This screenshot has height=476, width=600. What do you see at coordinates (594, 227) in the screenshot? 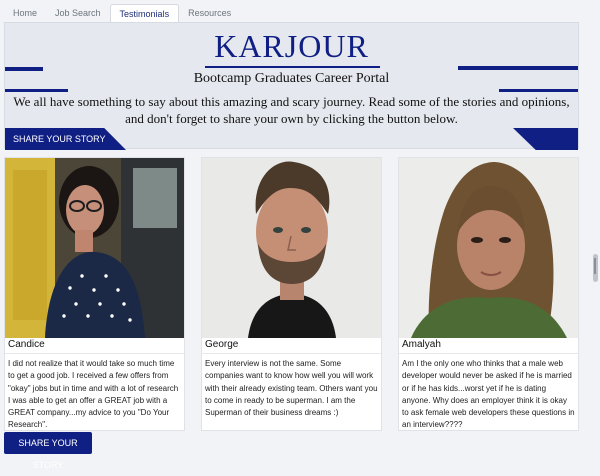
I see `page-scrollbar` at bounding box center [594, 227].